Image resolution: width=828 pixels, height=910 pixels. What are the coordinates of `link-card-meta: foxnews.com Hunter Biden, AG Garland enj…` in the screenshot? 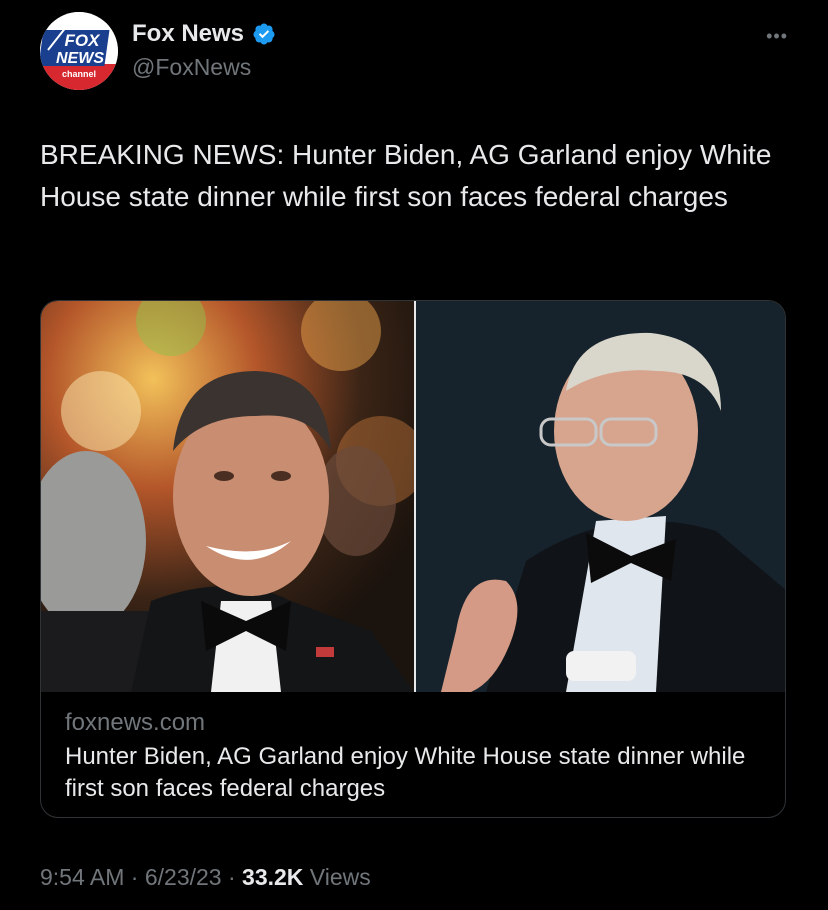 It's located at (415, 757).